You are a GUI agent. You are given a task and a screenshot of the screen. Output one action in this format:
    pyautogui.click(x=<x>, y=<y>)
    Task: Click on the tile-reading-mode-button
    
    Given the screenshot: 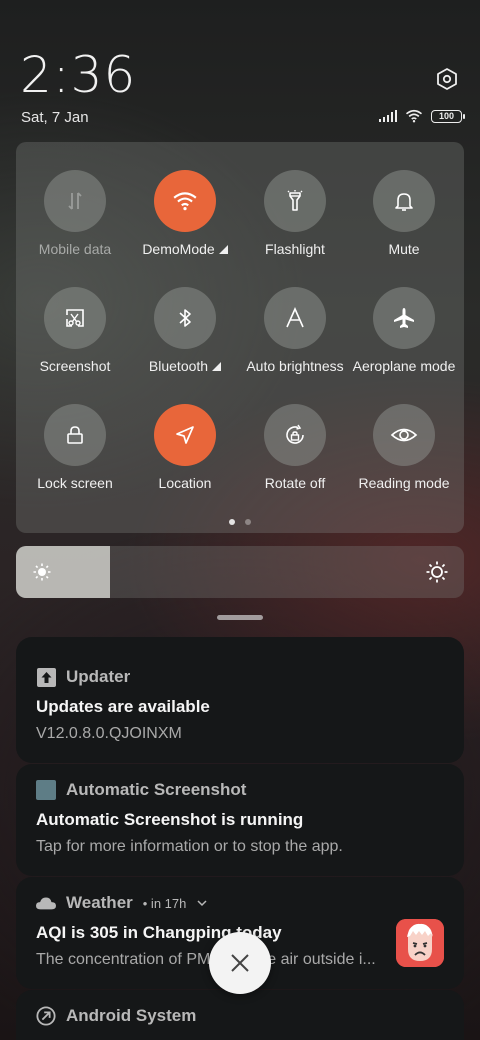 What is the action you would take?
    pyautogui.click(x=404, y=435)
    